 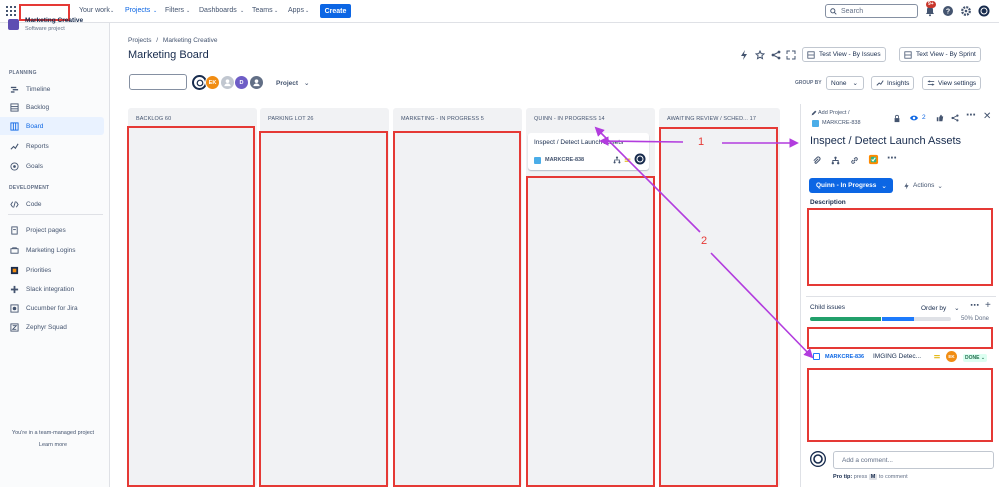 I want to click on annotation-label-2: 2, so click(x=704, y=241).